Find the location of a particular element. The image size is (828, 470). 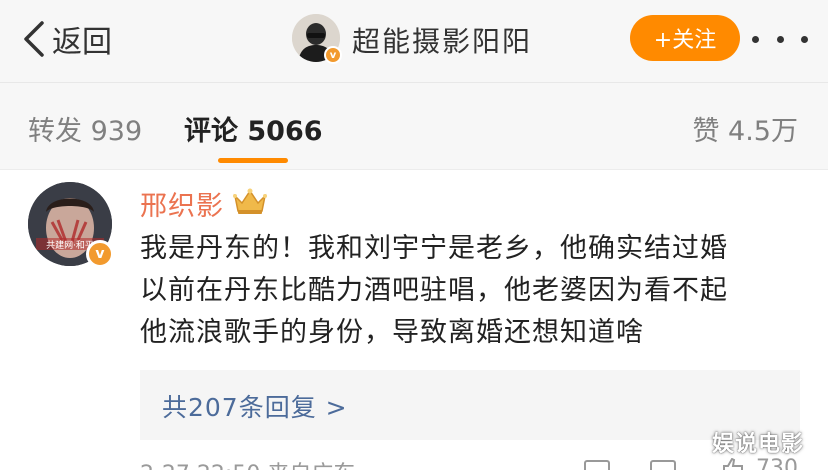

back-label: 返回 is located at coordinates (82, 42).